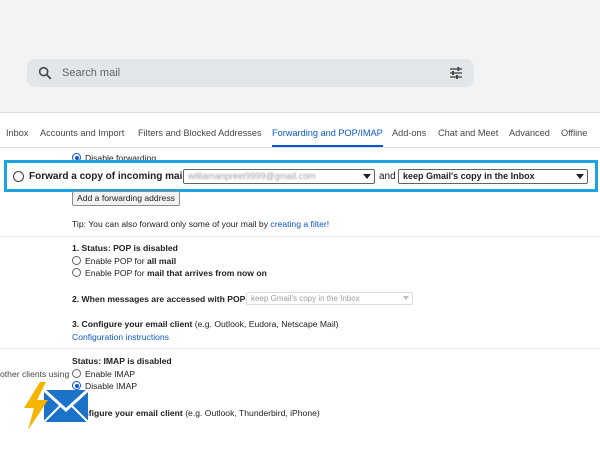 The image size is (600, 450). Describe the element at coordinates (468, 130) in the screenshot. I see `tab-chat-and-meet: Chat and Meet` at that location.